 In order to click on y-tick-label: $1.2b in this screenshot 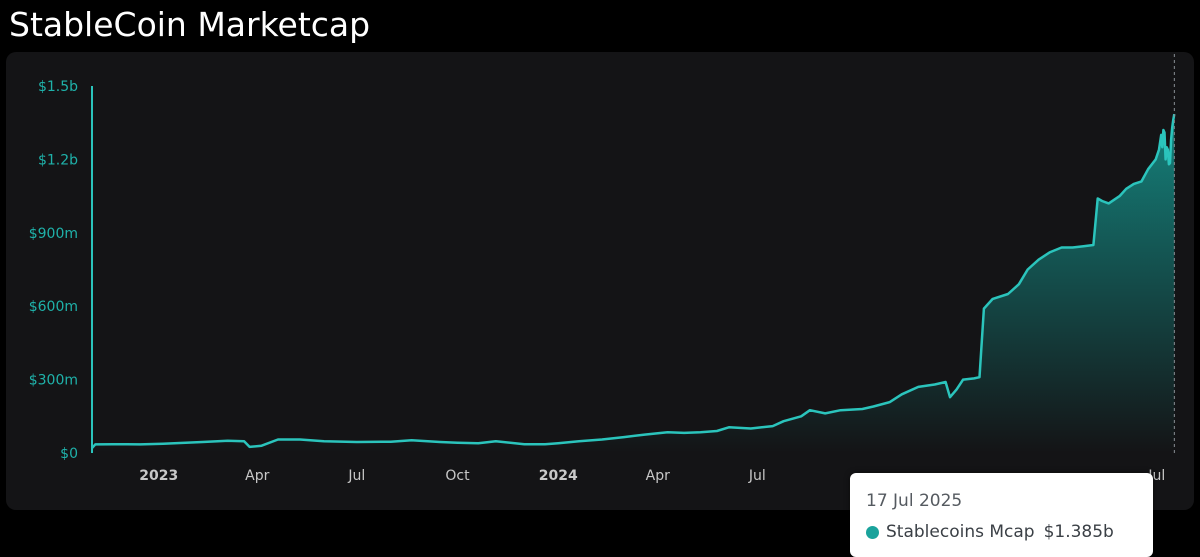, I will do `click(58, 160)`.